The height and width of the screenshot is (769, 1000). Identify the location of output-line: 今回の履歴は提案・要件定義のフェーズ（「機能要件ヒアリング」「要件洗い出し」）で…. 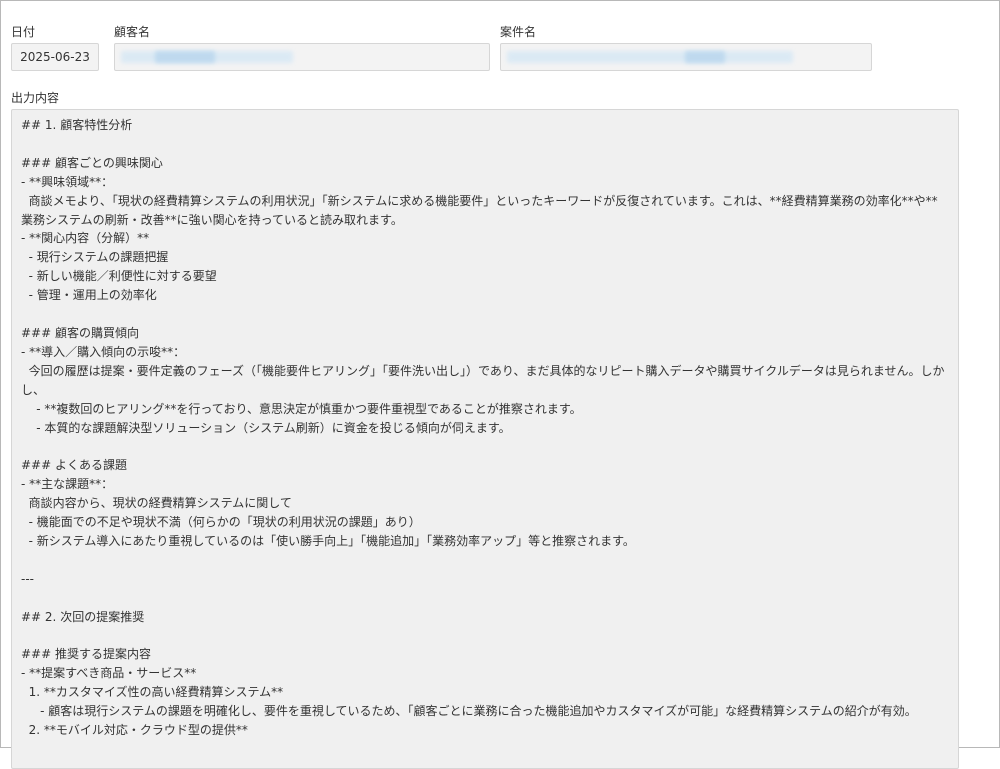
(483, 380).